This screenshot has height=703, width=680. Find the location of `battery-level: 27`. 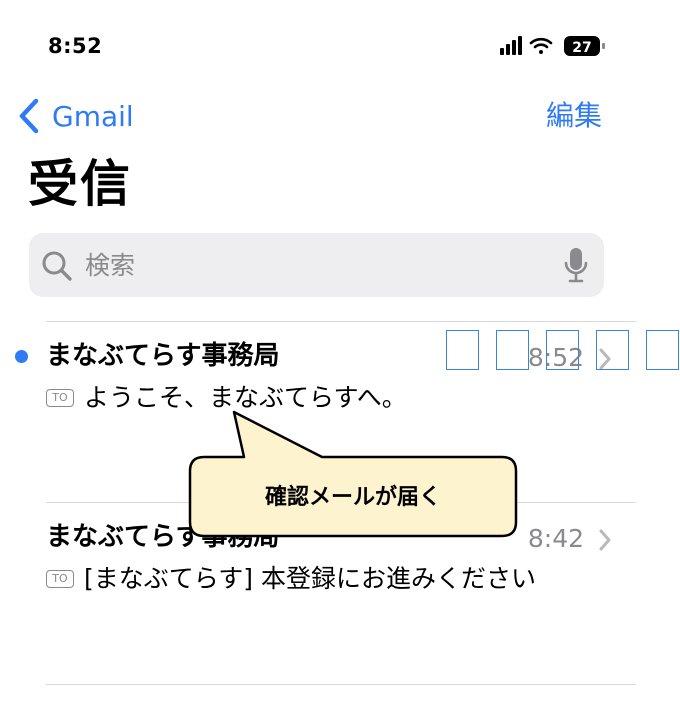

battery-level: 27 is located at coordinates (581, 48).